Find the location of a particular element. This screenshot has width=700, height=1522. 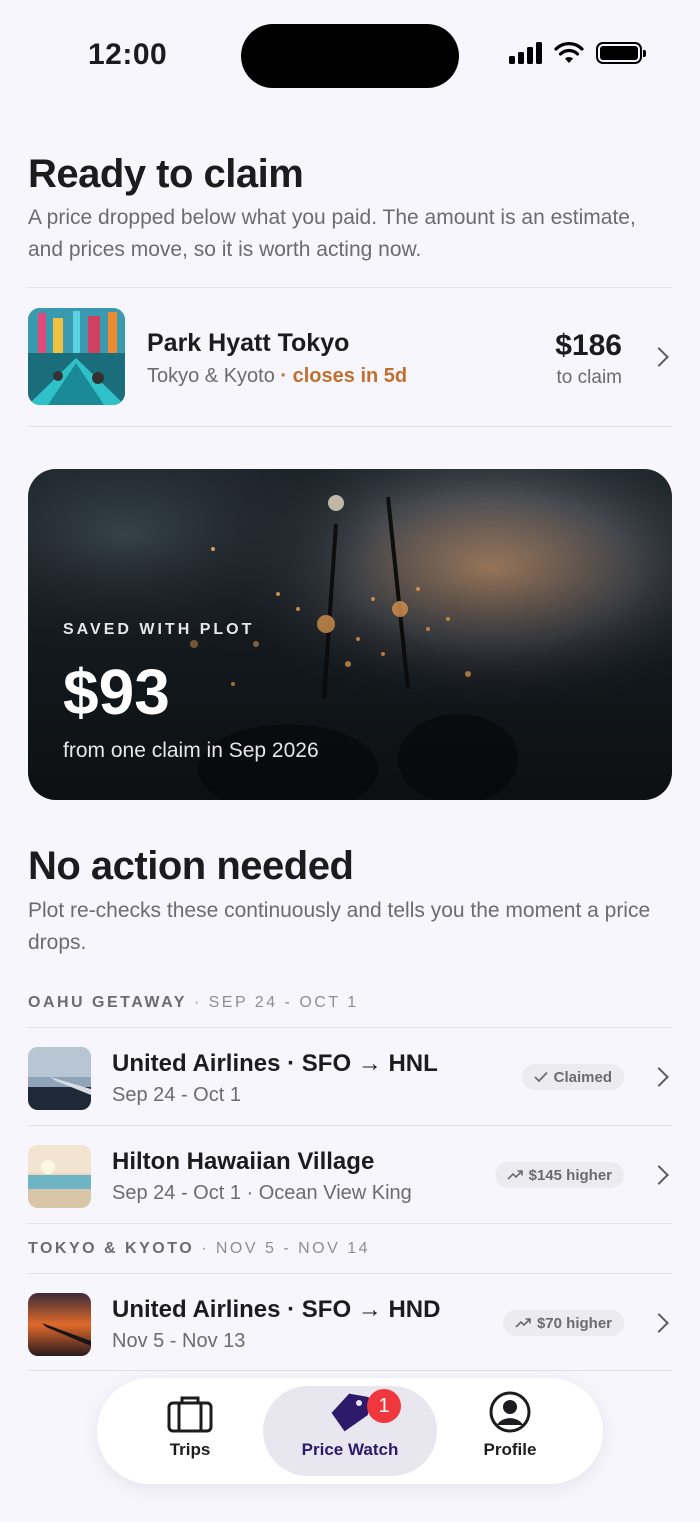

watch-subtitle: Sep 24 - Oct 1 · Ocean View King is located at coordinates (262, 1193).